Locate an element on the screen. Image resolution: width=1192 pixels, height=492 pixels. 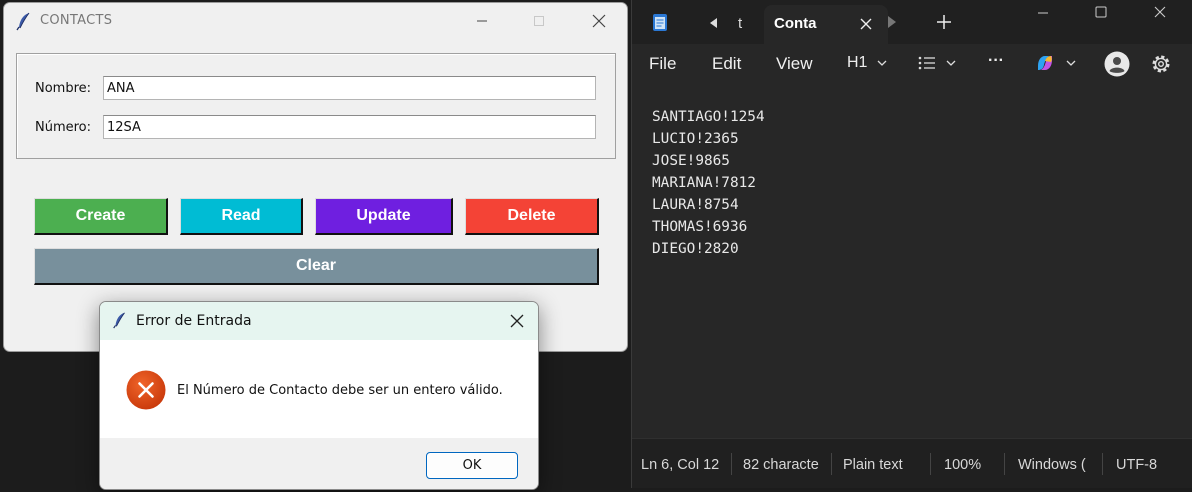
plus-icon is located at coordinates (944, 22).